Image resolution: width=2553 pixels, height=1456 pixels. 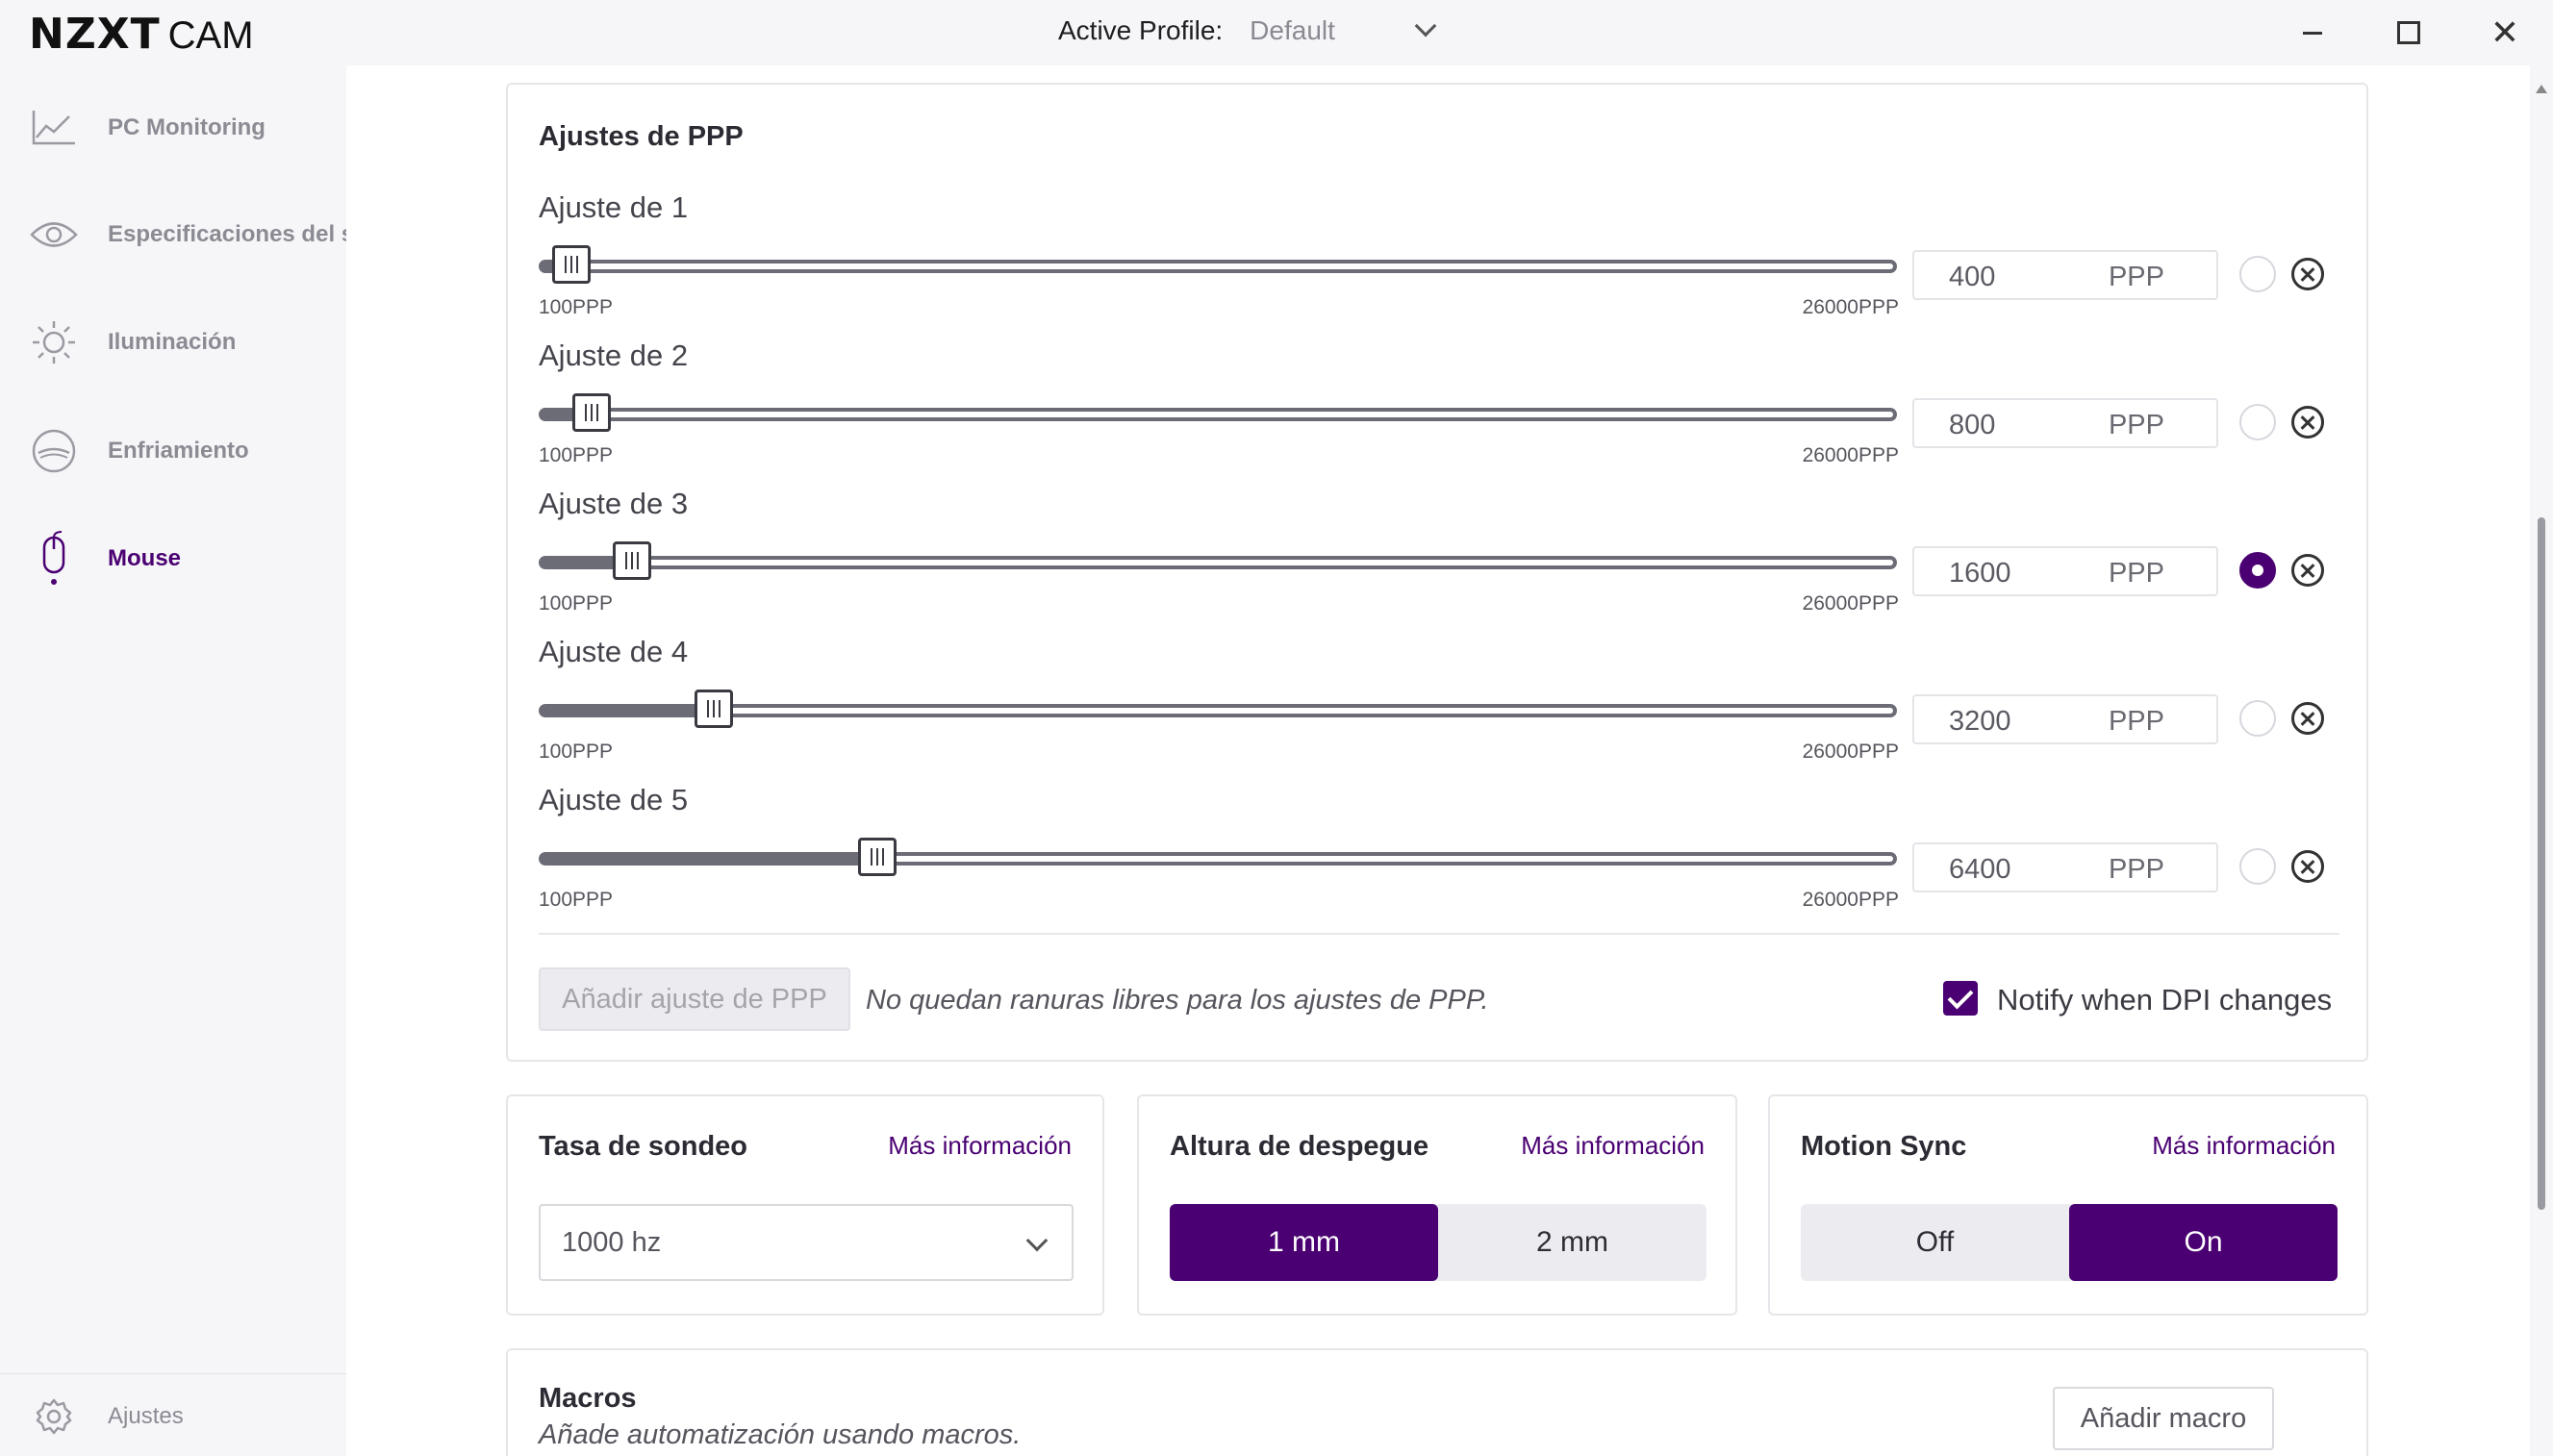 What do you see at coordinates (2065, 719) in the screenshot?
I see `dpi-value-input: 3200 PPP` at bounding box center [2065, 719].